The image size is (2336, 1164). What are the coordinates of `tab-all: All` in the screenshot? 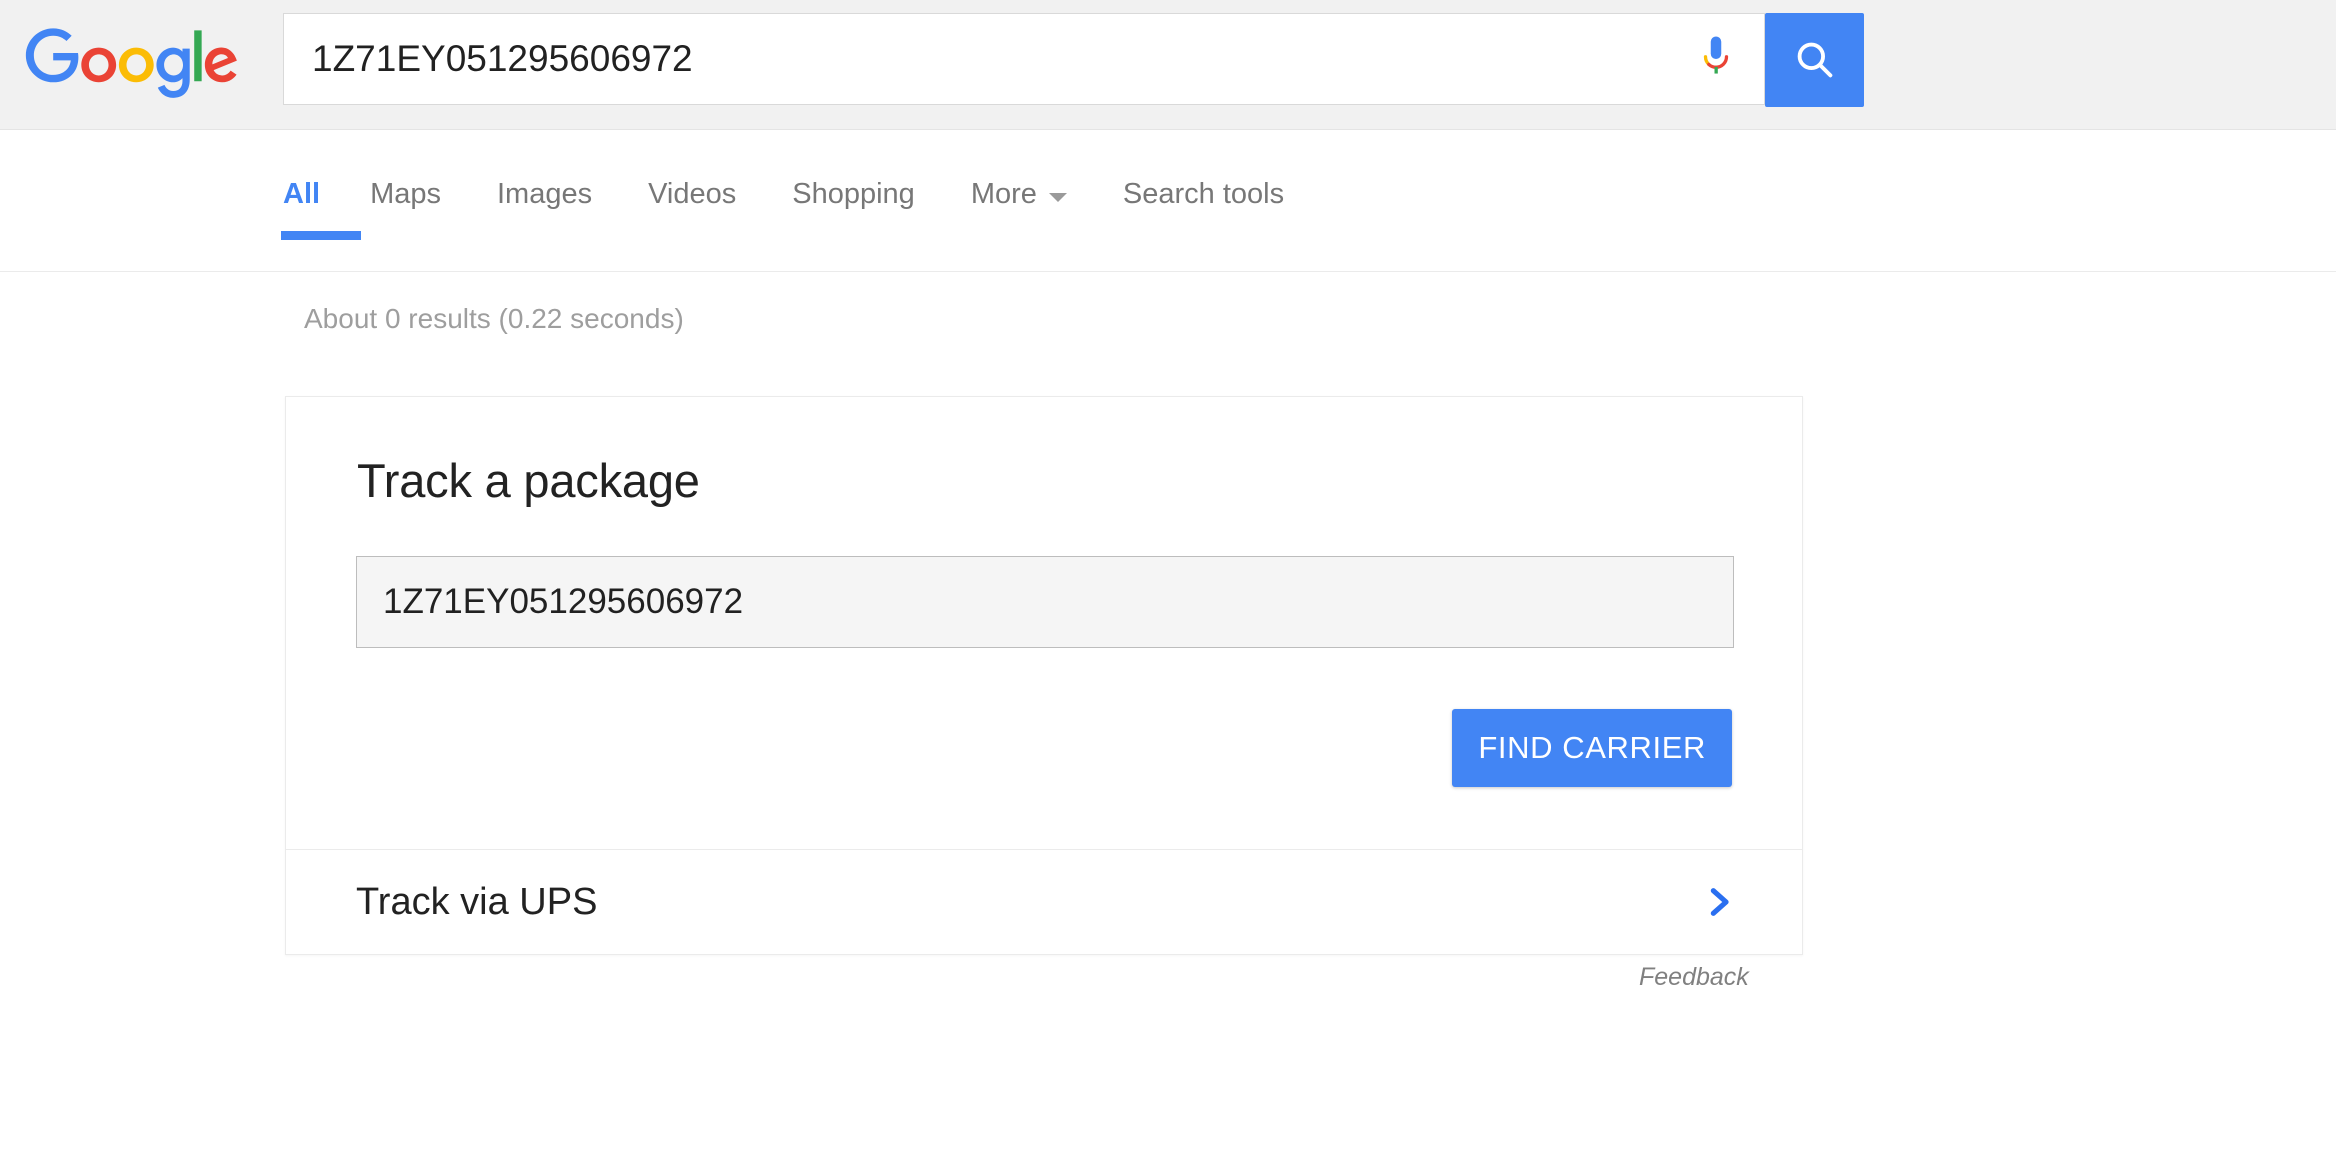 It's located at (321, 209).